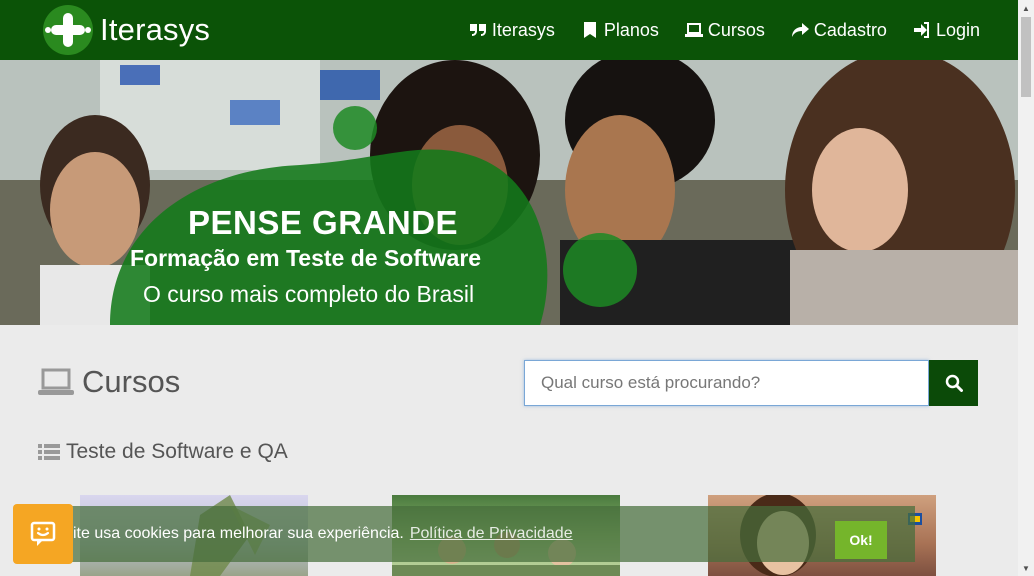  I want to click on nav-item-iterasys: Iterasys, so click(512, 30).